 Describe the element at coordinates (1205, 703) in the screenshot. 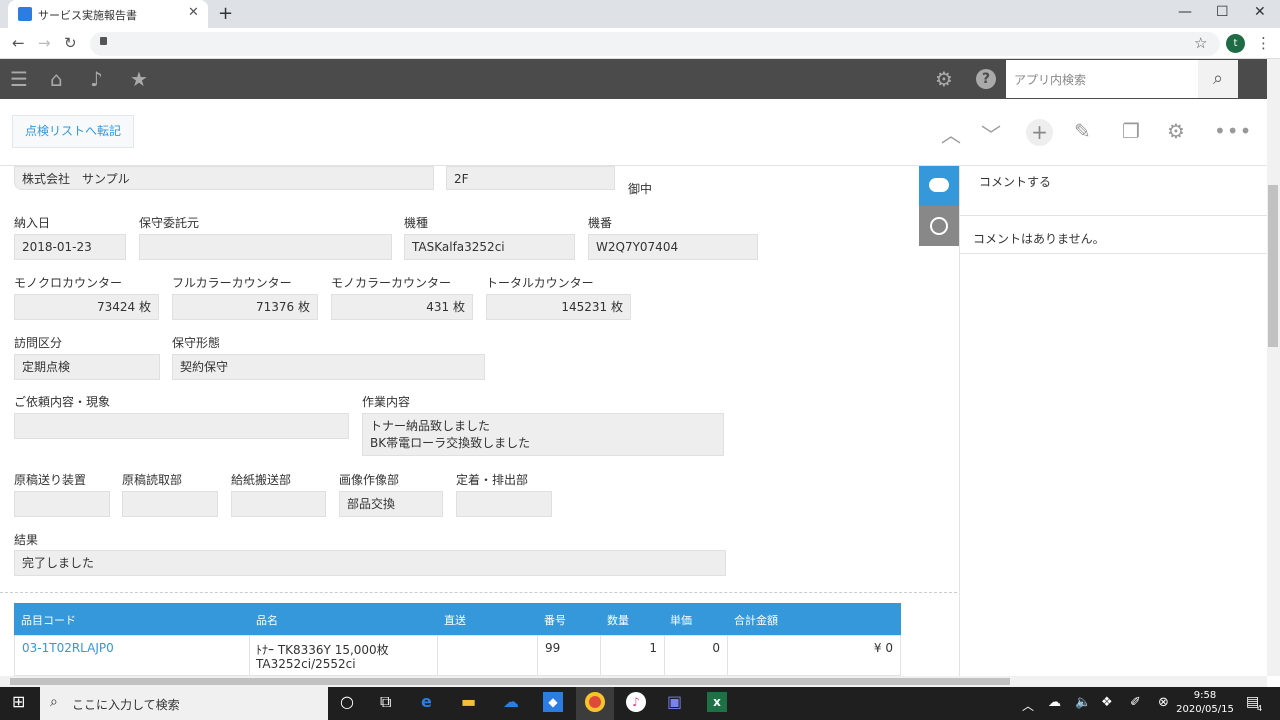

I see `taskbar-clock: 9:58 2020/05/15` at that location.